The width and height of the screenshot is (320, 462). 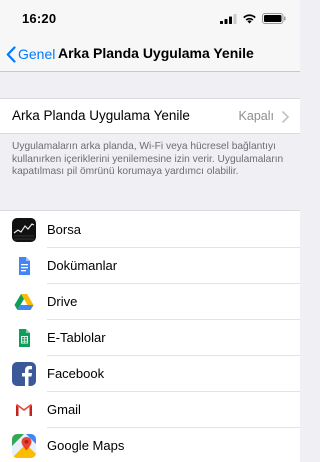 What do you see at coordinates (24, 374) in the screenshot?
I see `facebook-icon` at bounding box center [24, 374].